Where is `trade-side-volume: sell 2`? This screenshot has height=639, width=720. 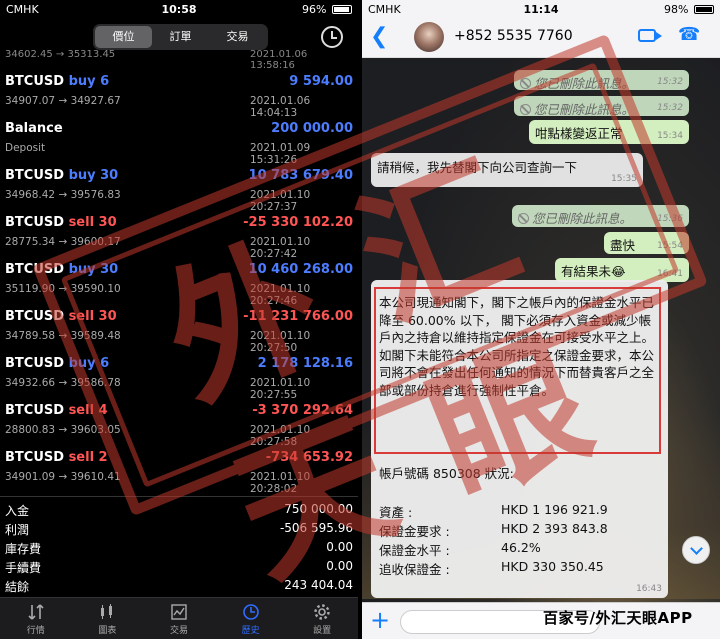
trade-side-volume: sell 2 is located at coordinates (88, 457).